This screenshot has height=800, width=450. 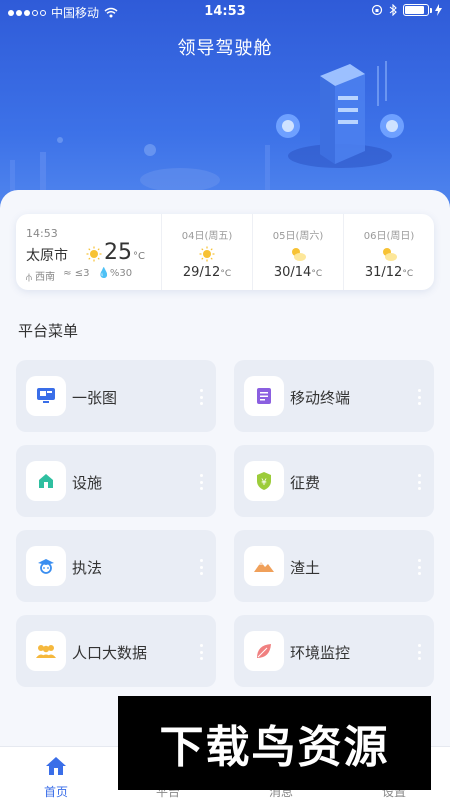 I want to click on monitor-icon, so click(x=46, y=395).